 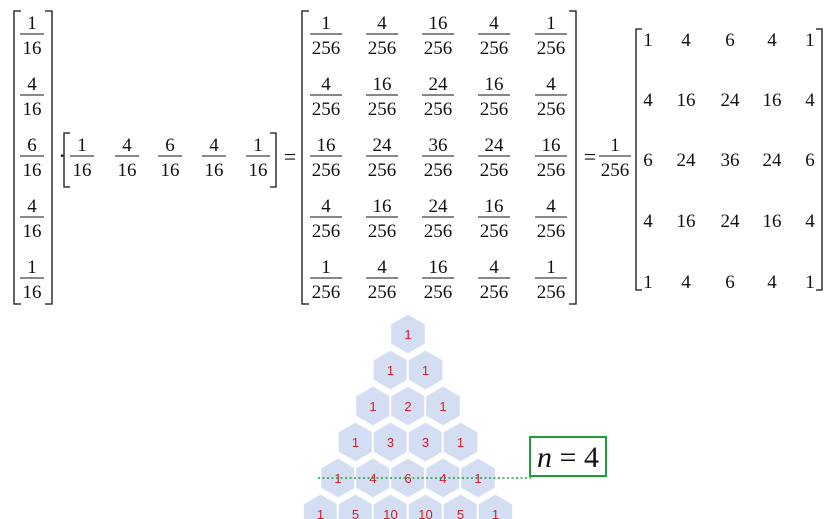 What do you see at coordinates (382, 158) in the screenshot?
I see `product-matrix-entry: 24256` at bounding box center [382, 158].